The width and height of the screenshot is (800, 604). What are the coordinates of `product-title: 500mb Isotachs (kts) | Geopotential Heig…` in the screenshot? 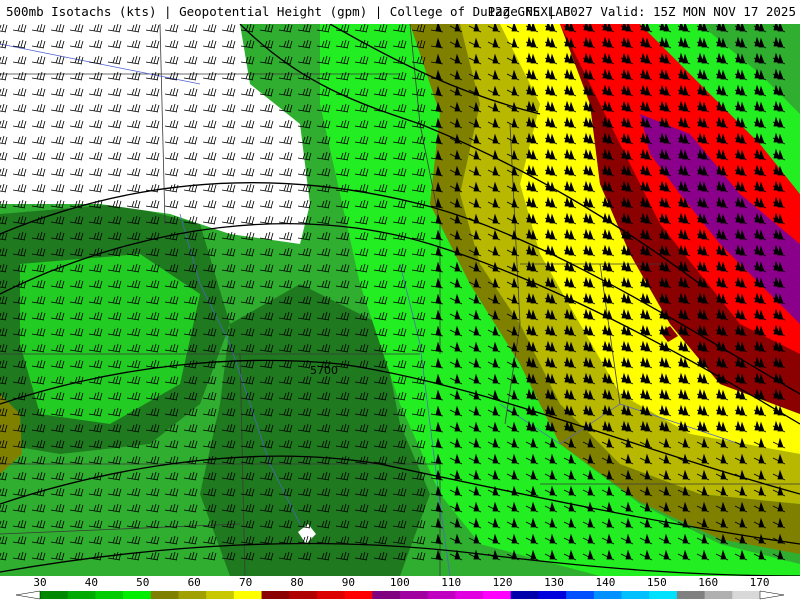 It's located at (288, 11).